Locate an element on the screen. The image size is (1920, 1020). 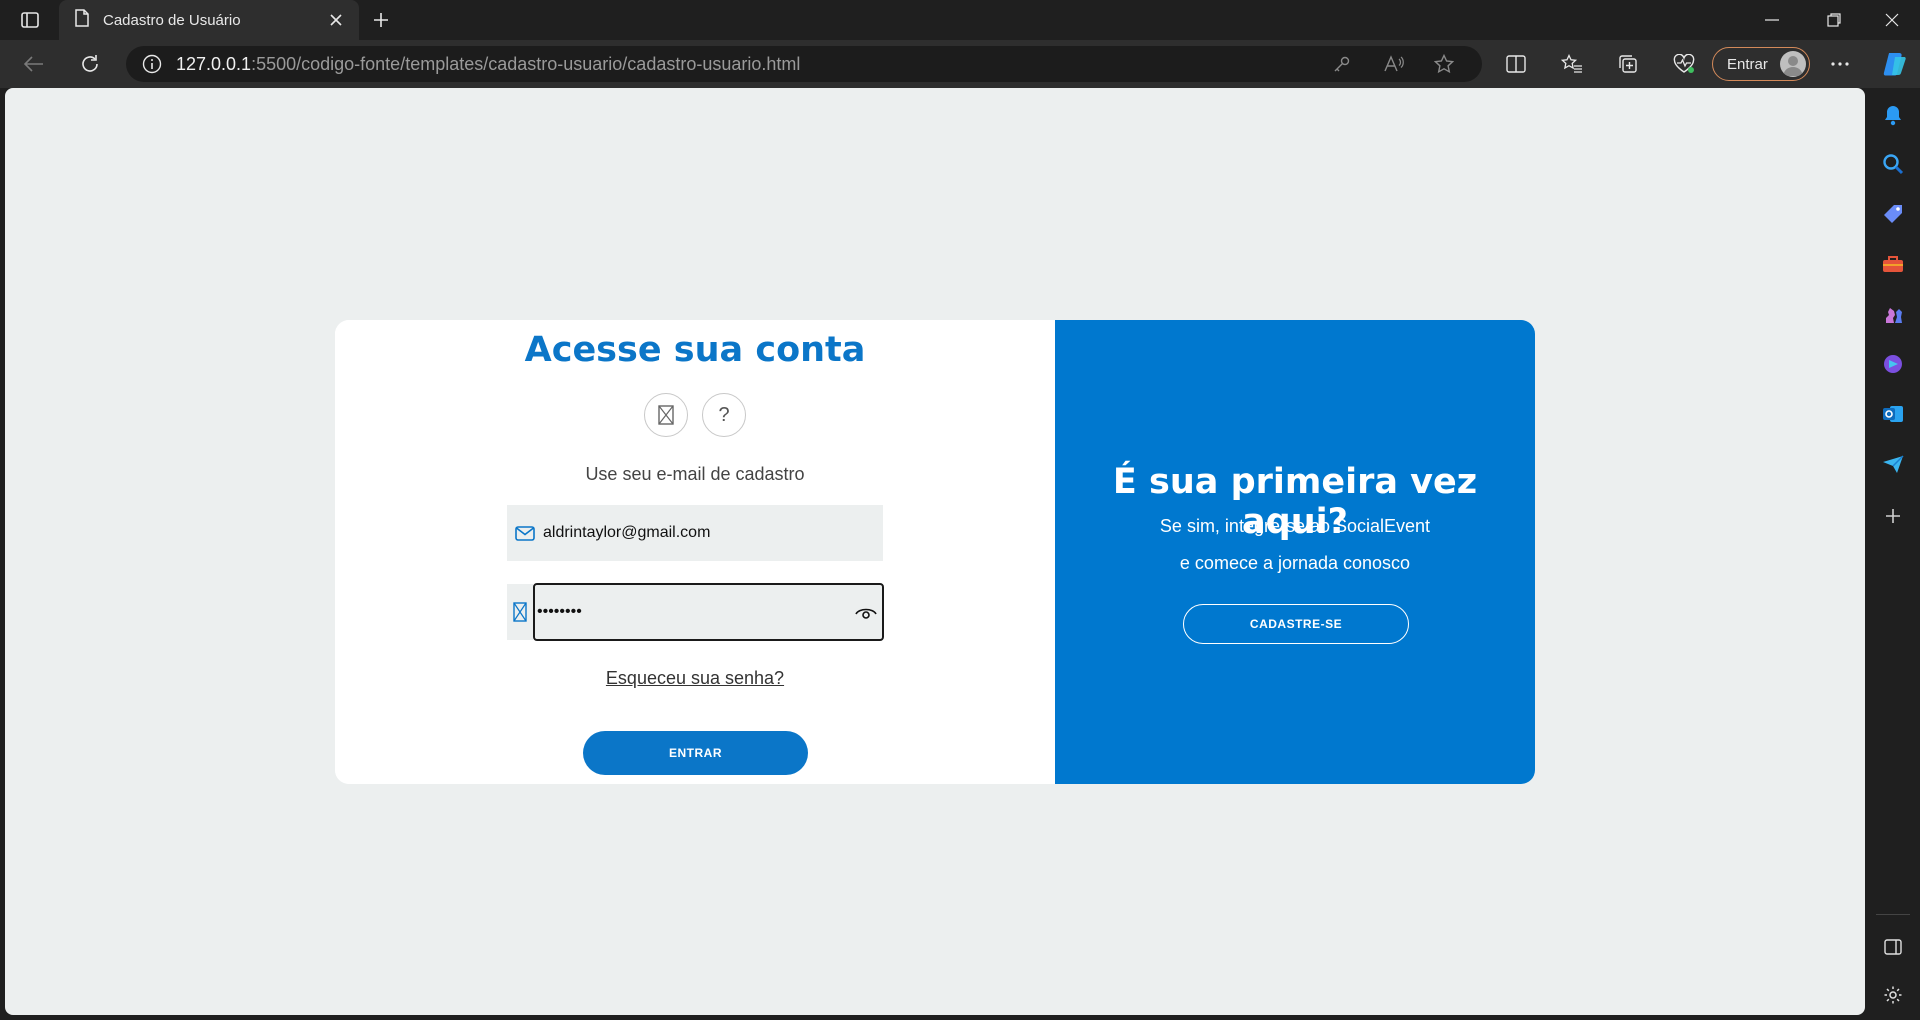
tab-title: Cadastro de Usuário is located at coordinates (172, 20).